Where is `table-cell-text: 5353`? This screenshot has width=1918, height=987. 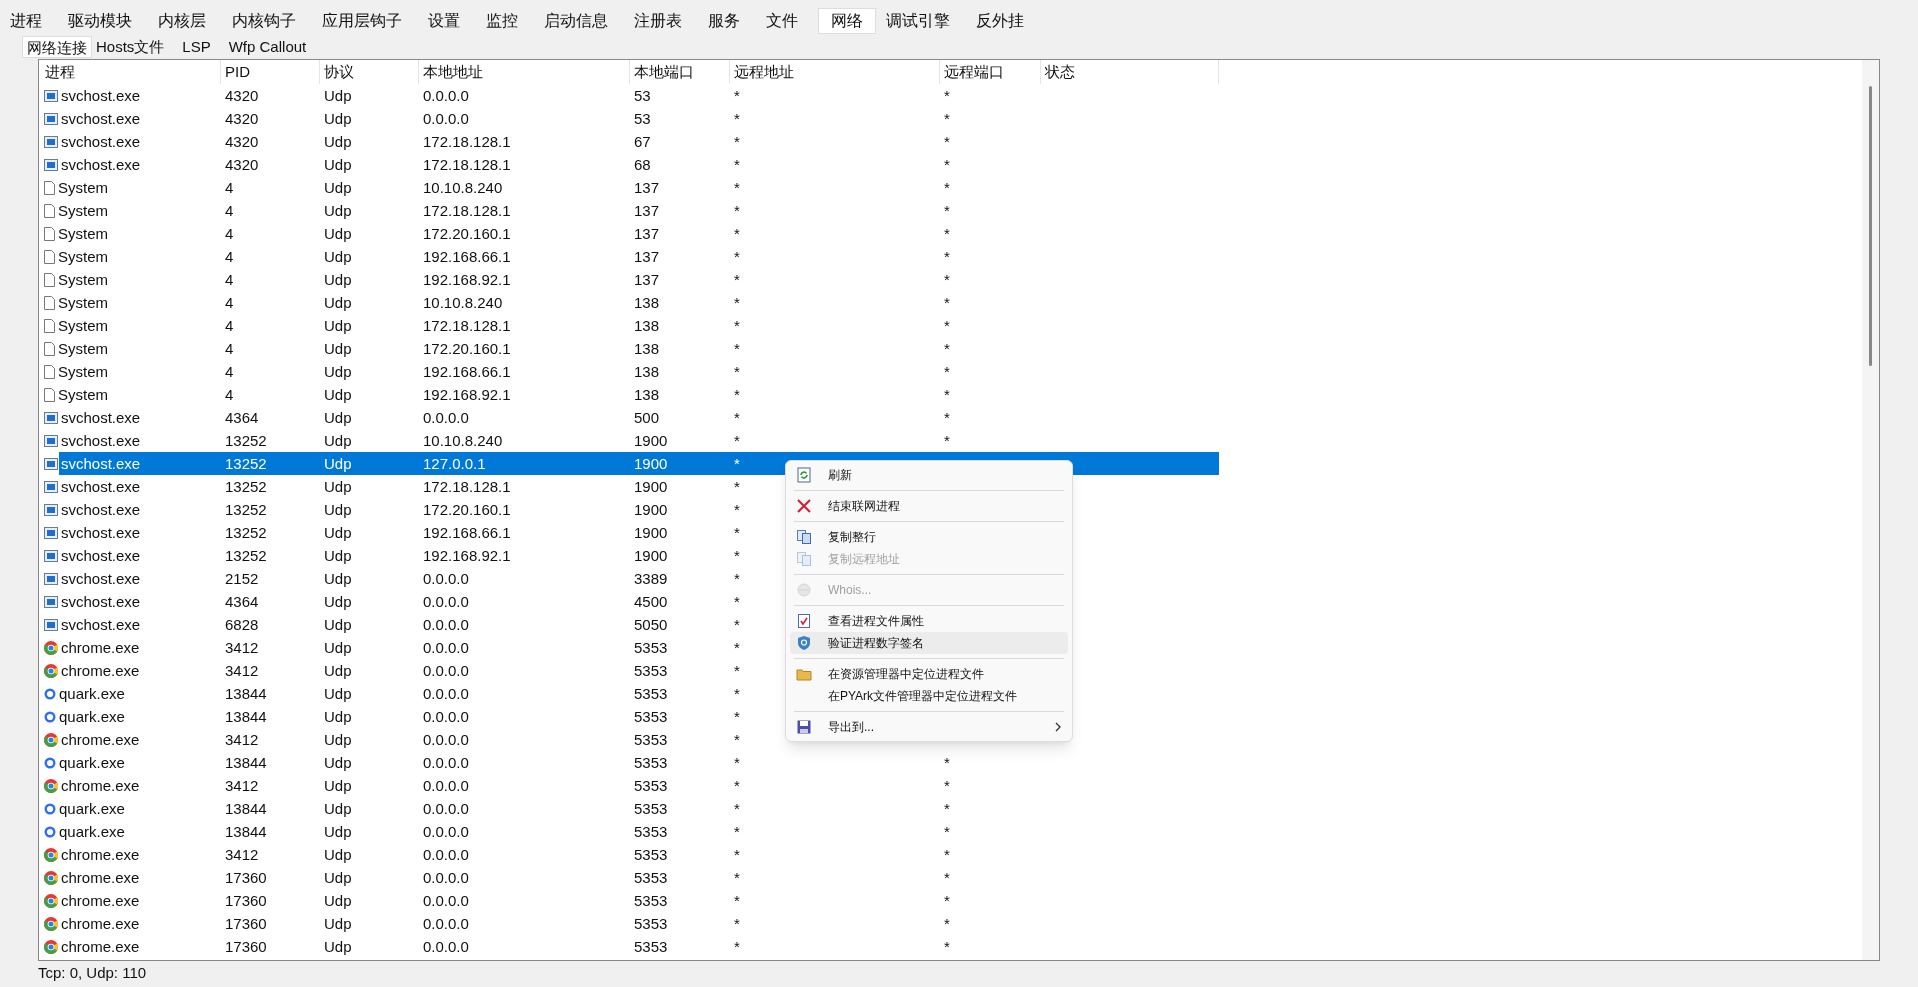
table-cell-text: 5353 is located at coordinates (651, 671).